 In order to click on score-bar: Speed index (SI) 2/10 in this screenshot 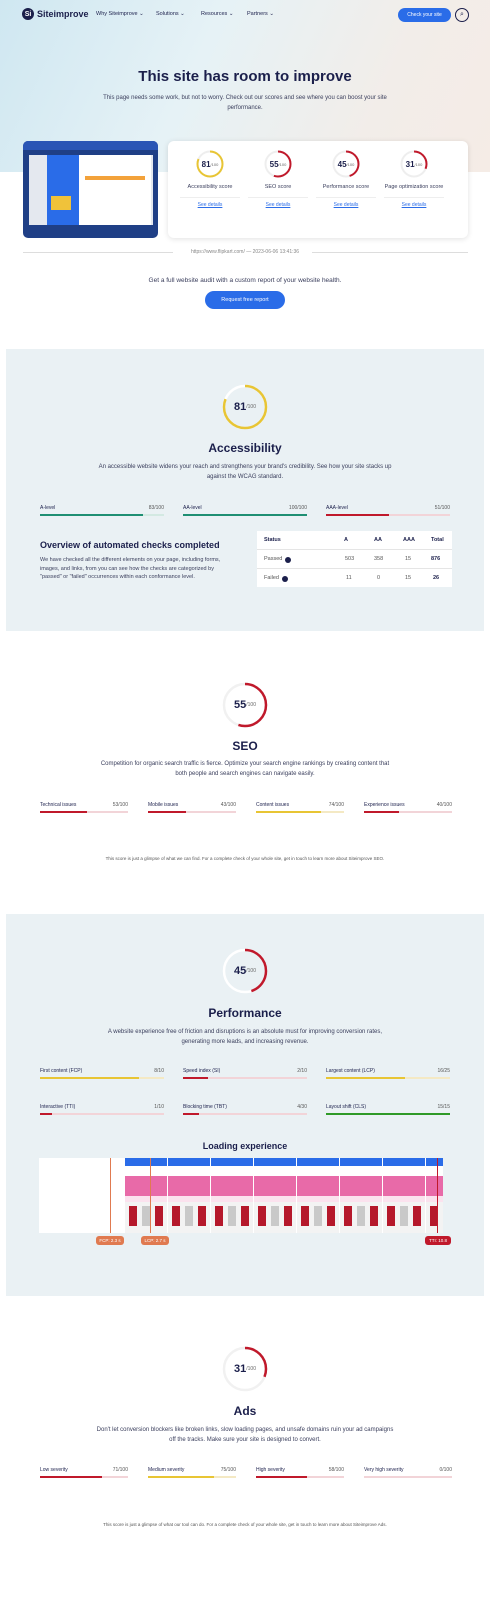, I will do `click(245, 1075)`.